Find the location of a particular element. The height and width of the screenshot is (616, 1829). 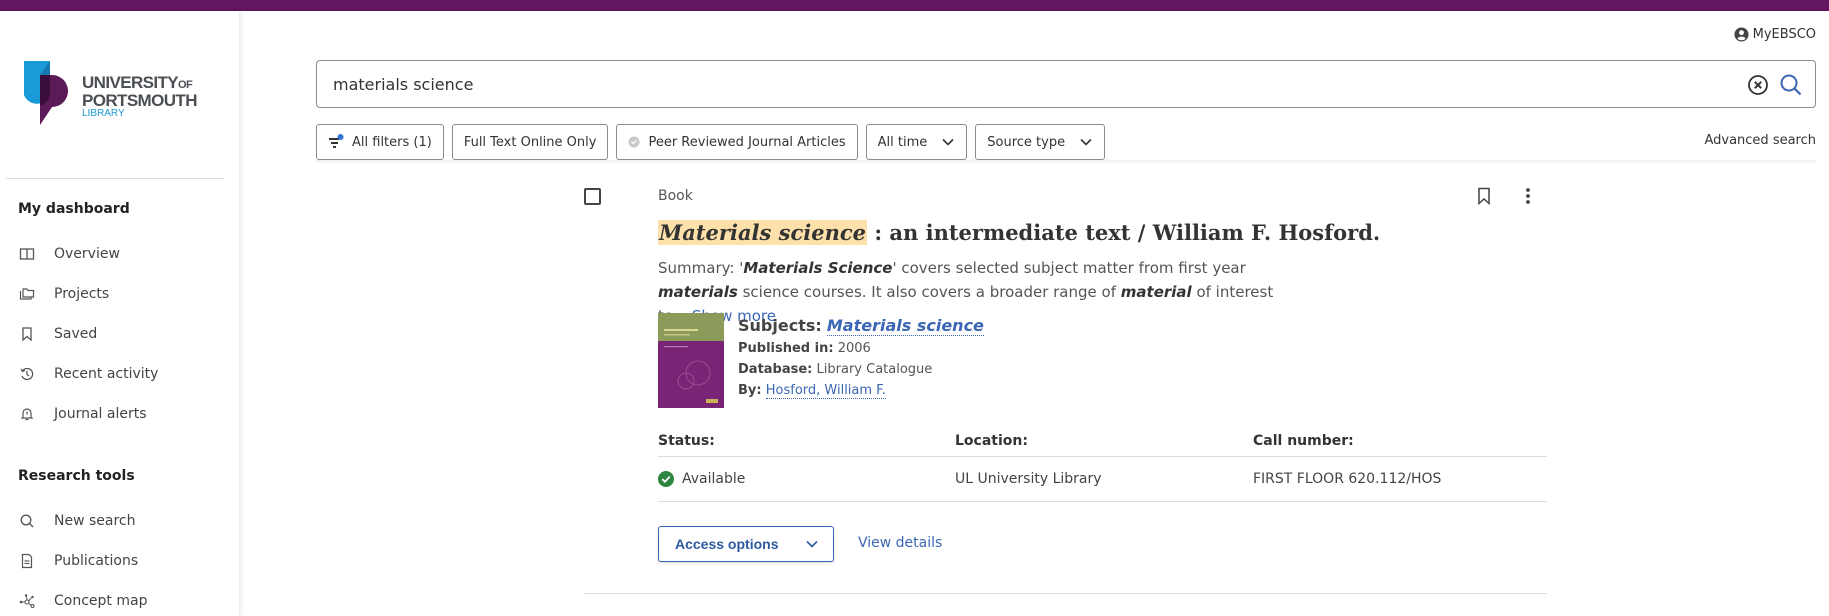

all-filters-label: All filters (1) is located at coordinates (392, 142).